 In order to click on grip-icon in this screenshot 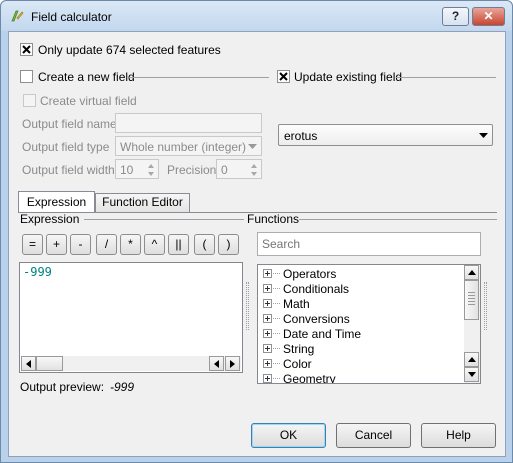, I will do `click(471, 299)`.